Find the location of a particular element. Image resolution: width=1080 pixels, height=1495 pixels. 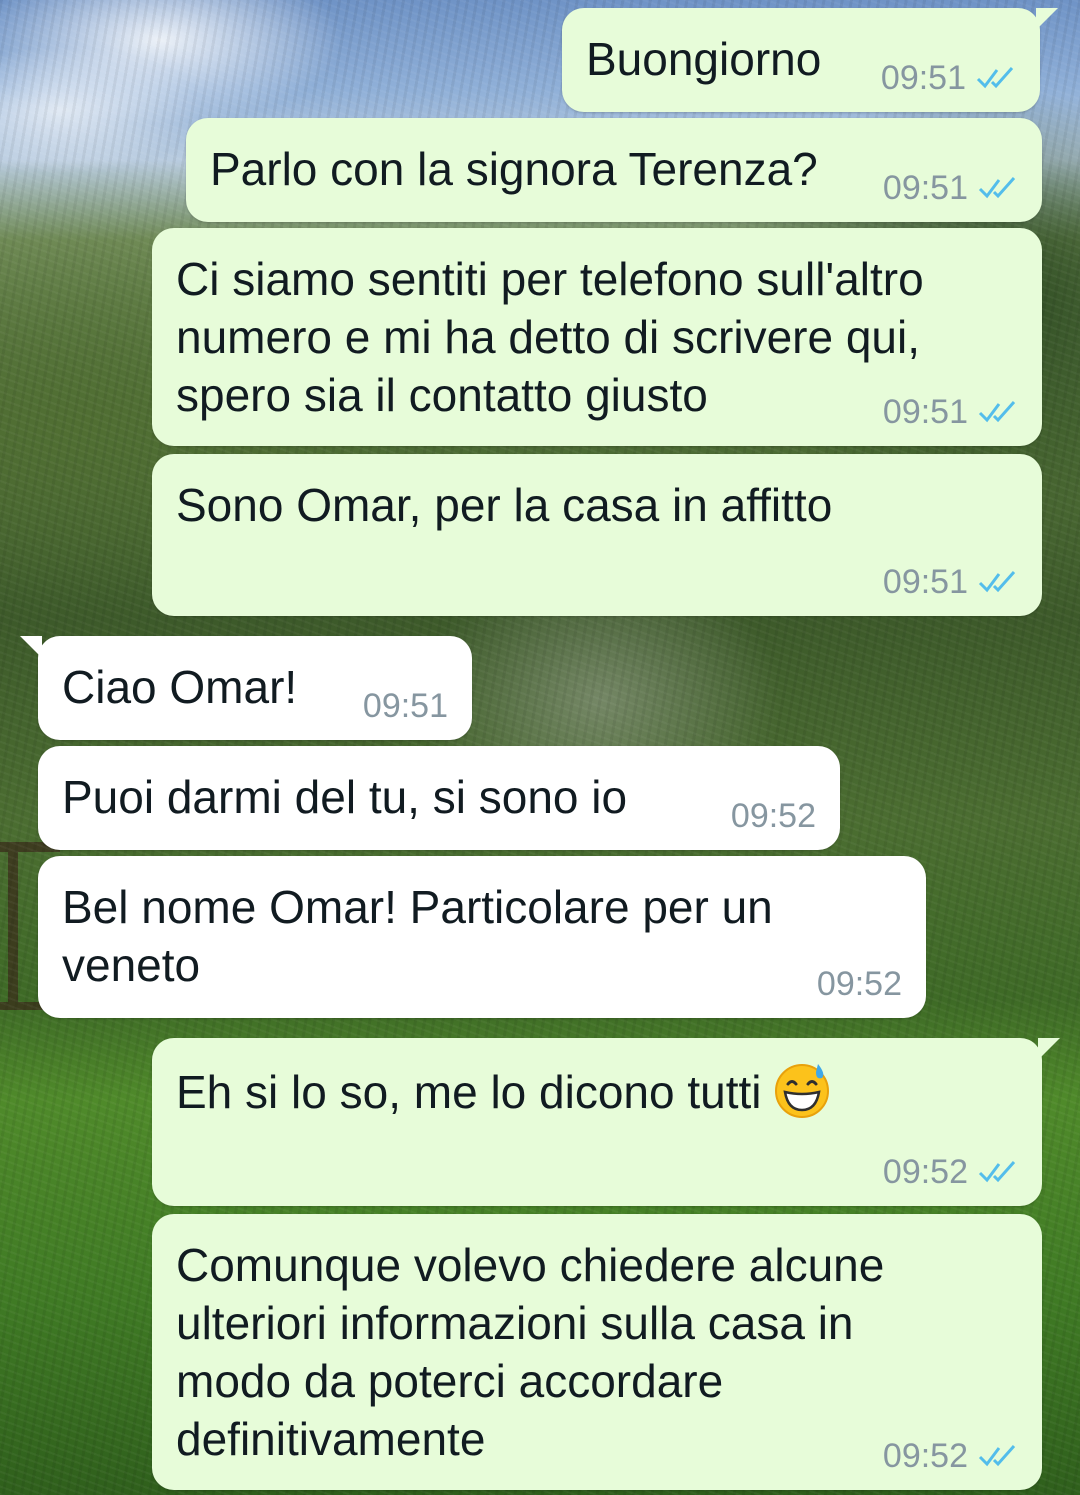

message-text: Bel nome Omar! Particolare per un veneto is located at coordinates (417, 936).